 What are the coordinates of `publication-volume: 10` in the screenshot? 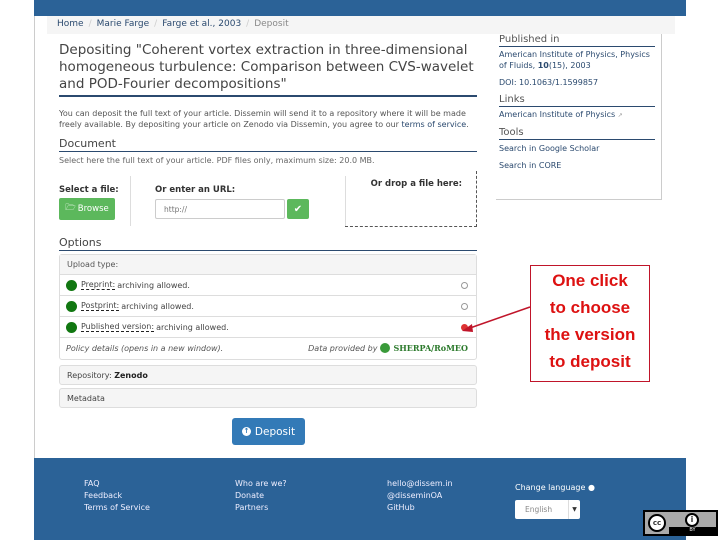 It's located at (543, 65).